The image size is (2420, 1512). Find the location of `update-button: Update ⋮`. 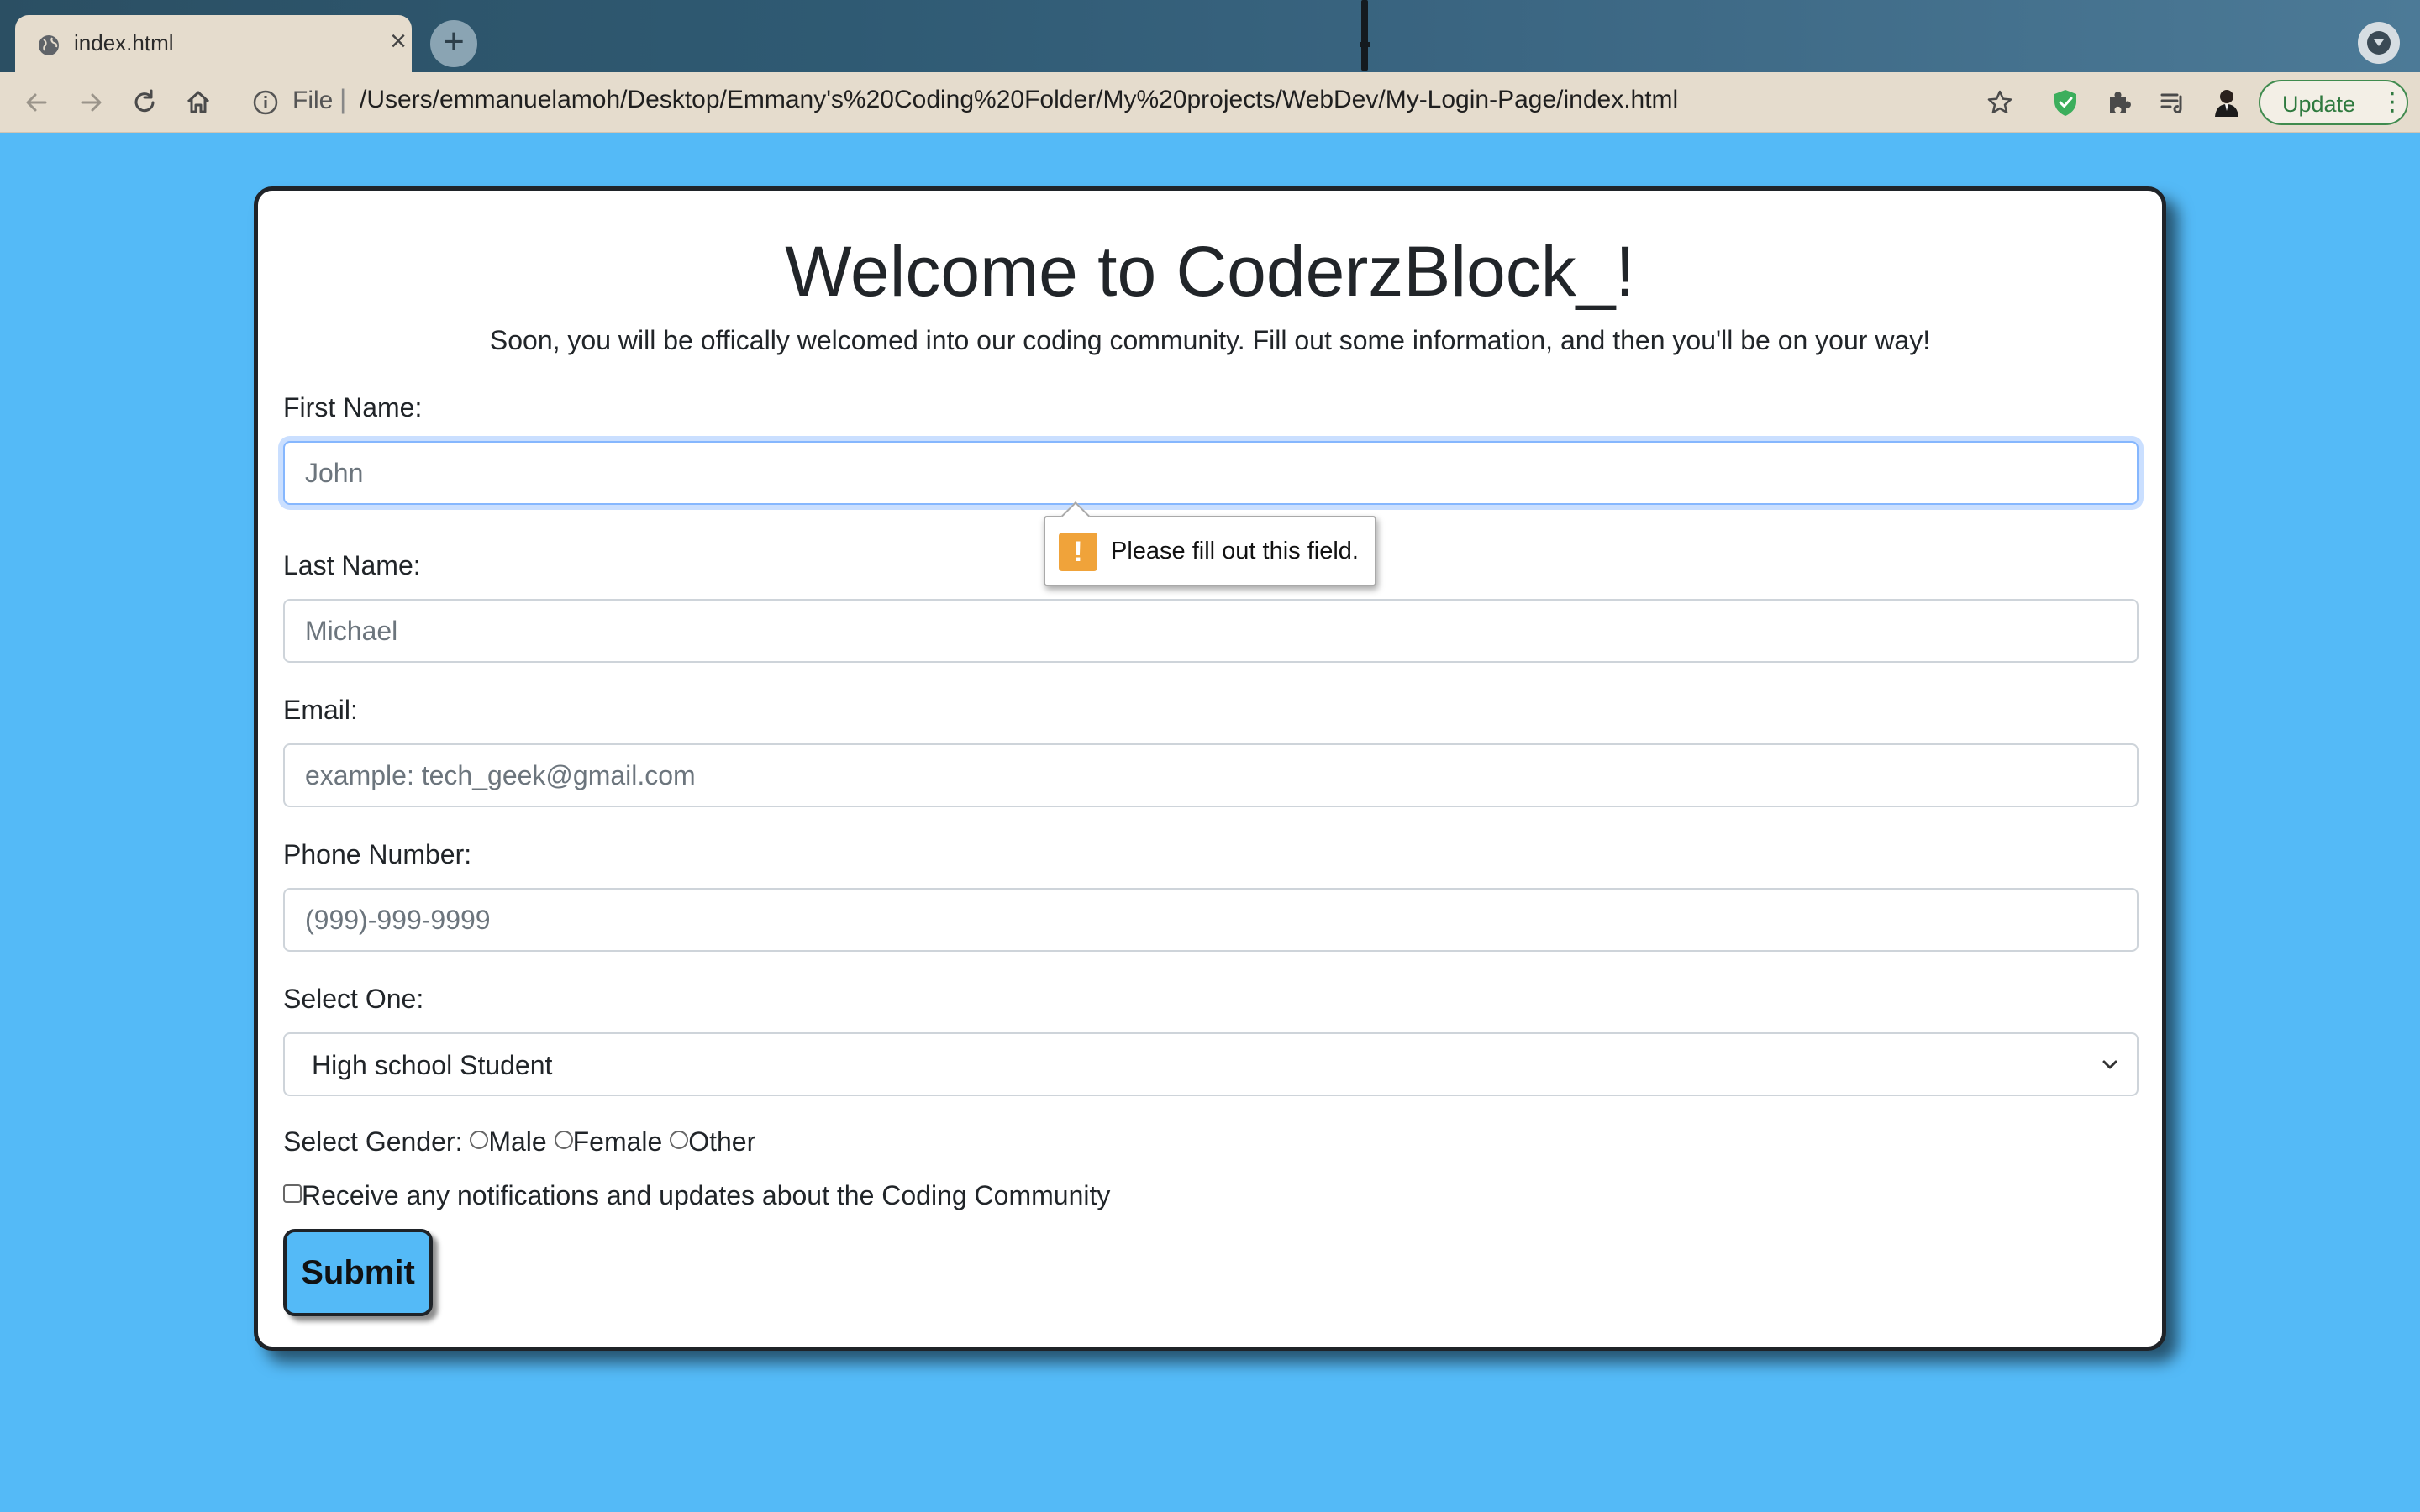

update-button: Update ⋮ is located at coordinates (2333, 102).